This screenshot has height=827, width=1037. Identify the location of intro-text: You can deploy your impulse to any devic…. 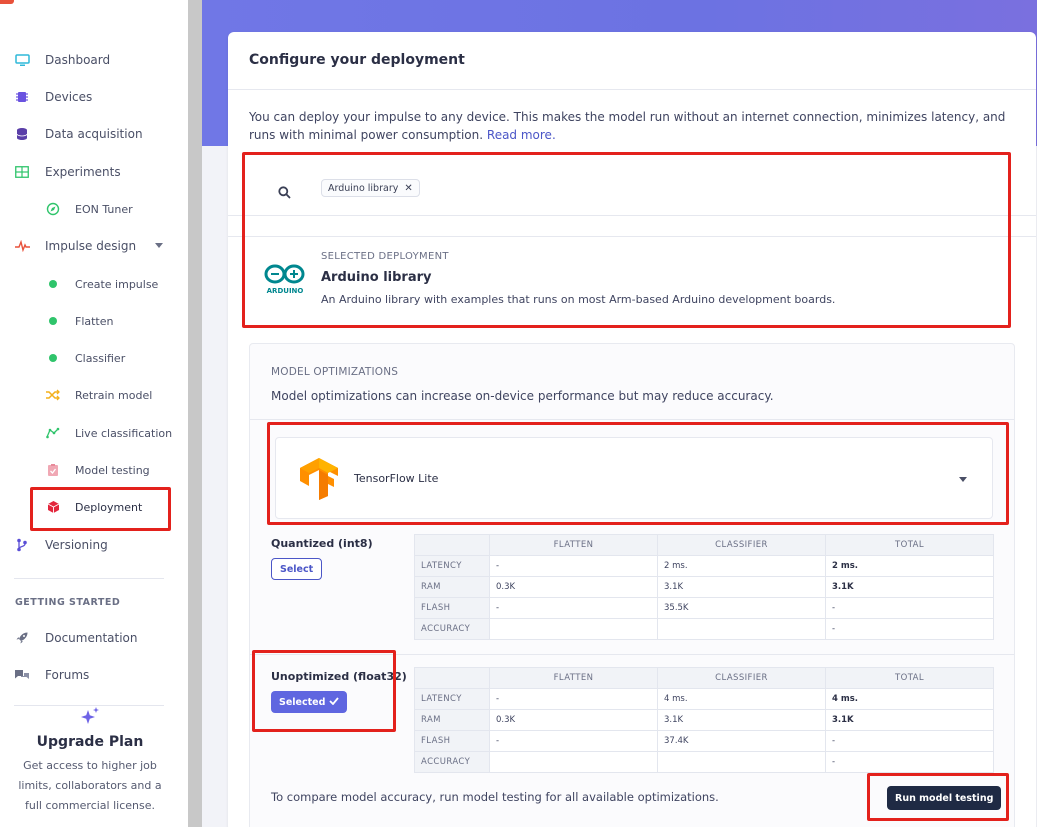
(634, 126).